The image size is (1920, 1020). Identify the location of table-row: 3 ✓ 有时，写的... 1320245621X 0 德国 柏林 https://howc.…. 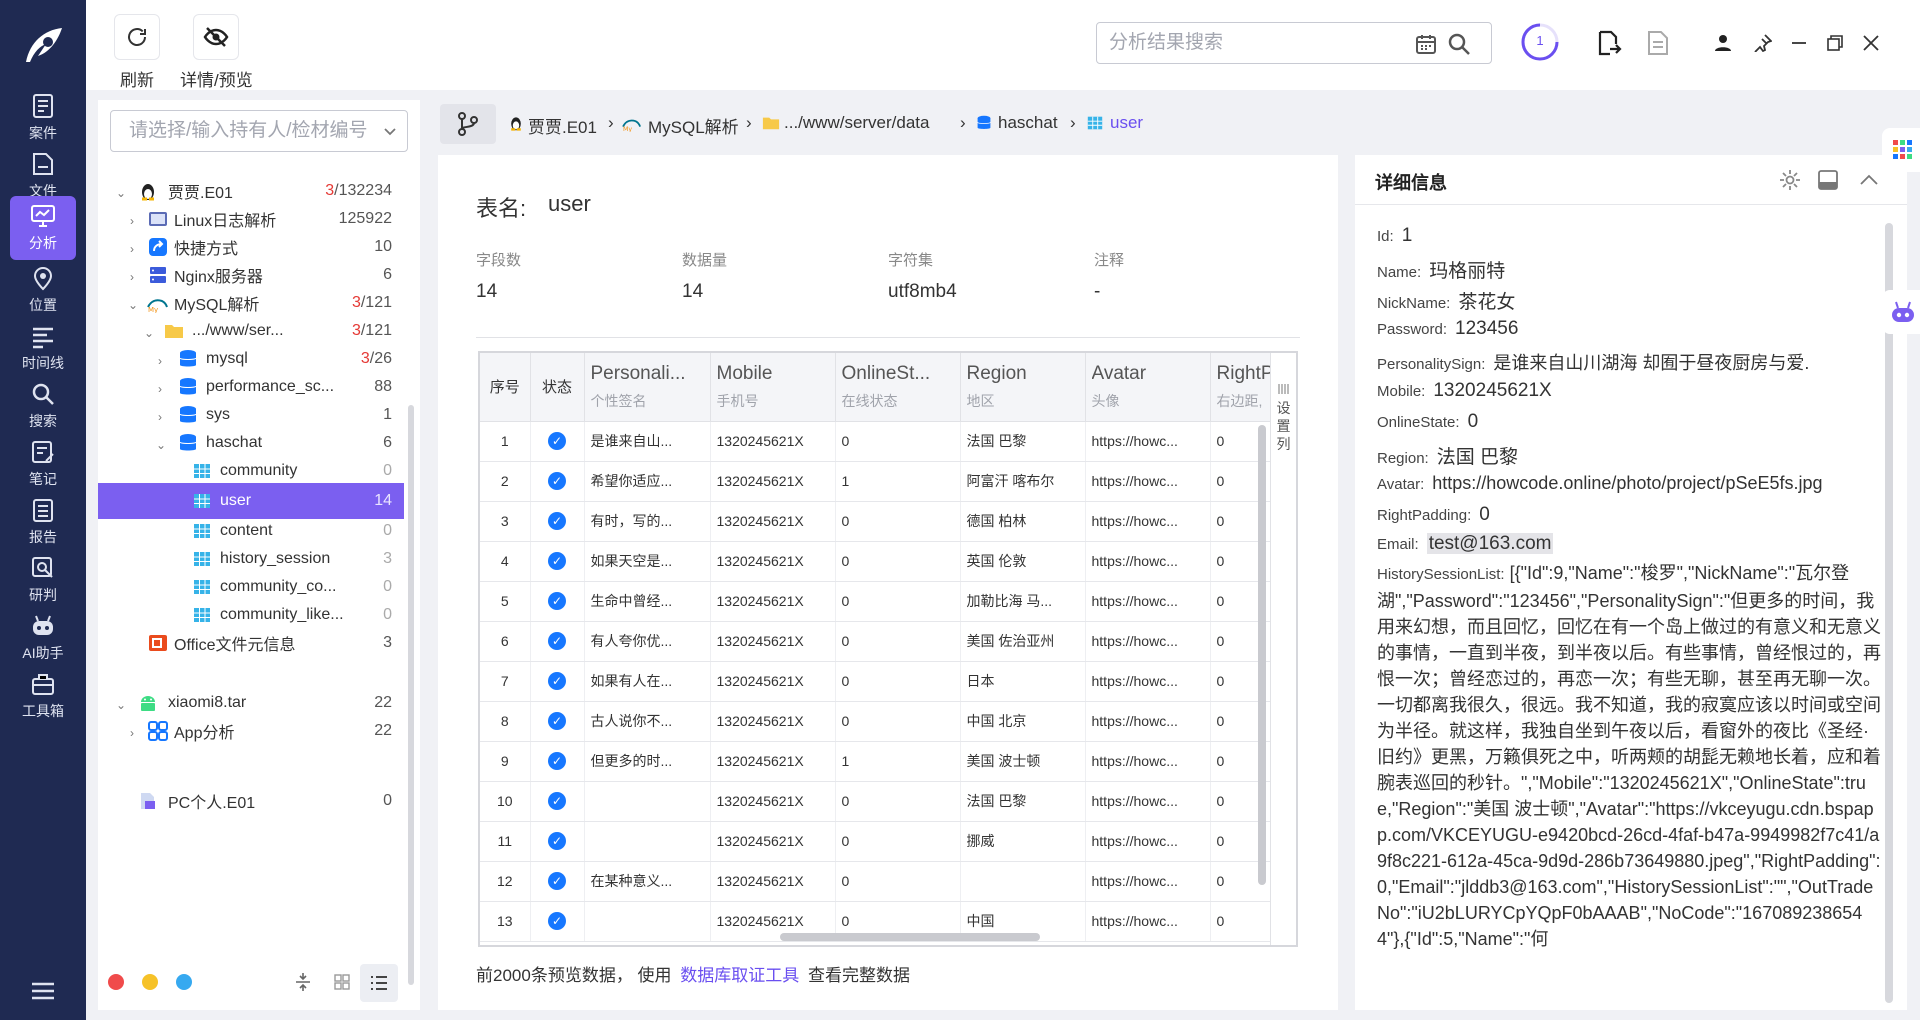
(880, 521).